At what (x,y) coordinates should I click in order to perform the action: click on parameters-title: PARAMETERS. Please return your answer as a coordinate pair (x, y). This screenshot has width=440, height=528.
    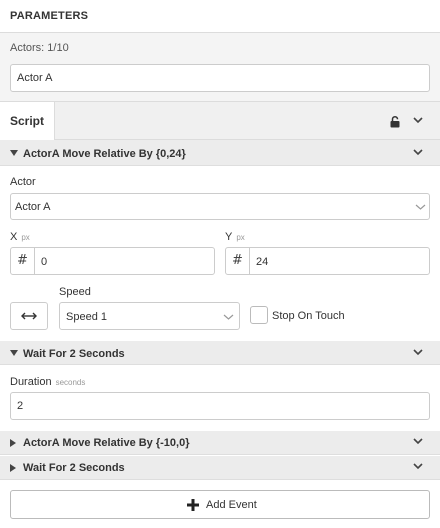
    Looking at the image, I should click on (49, 16).